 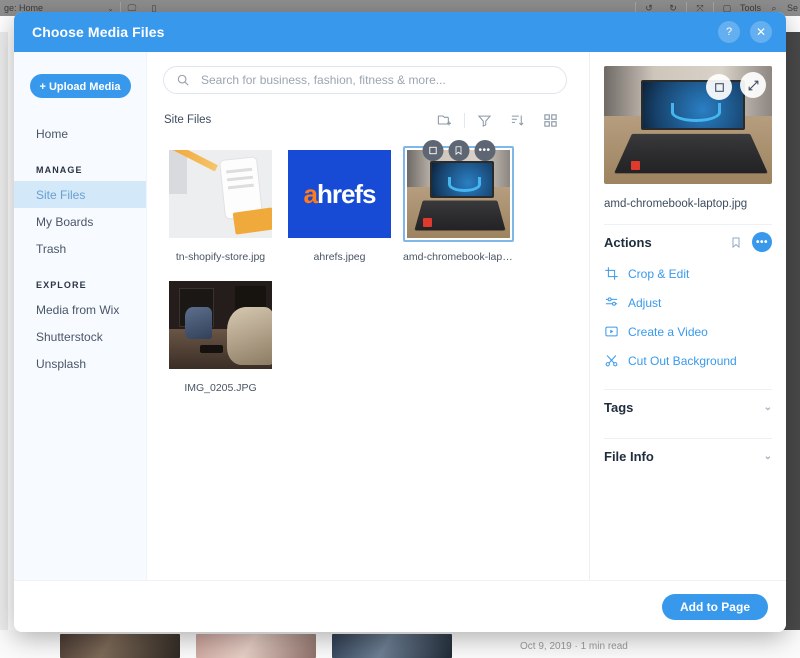 What do you see at coordinates (611, 331) in the screenshot?
I see `video-icon` at bounding box center [611, 331].